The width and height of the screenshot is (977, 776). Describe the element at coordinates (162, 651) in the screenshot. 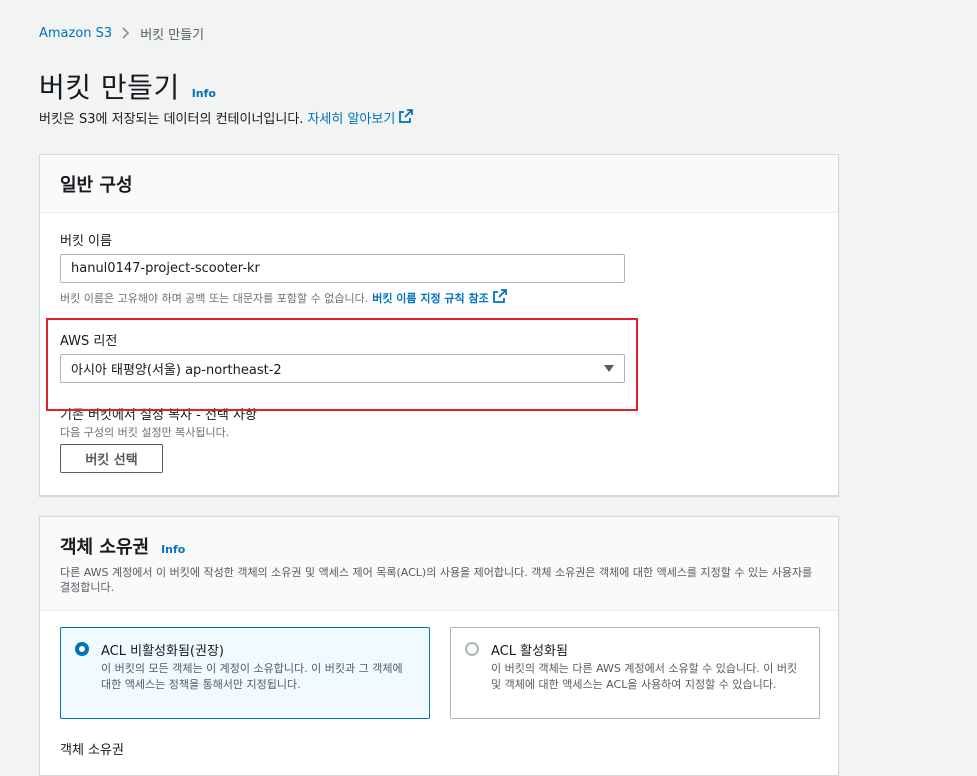

I see `acl-disabled-title: ACL 비활성화됨(권장)` at that location.